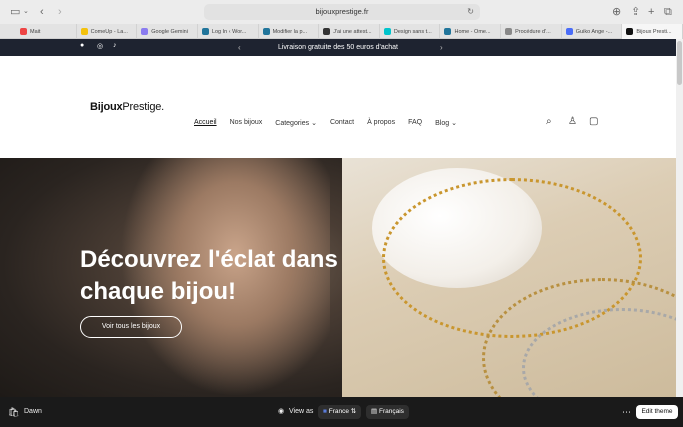 Image resolution: width=683 pixels, height=427 pixels. What do you see at coordinates (33, 411) in the screenshot?
I see `theme-name: Dawn` at bounding box center [33, 411].